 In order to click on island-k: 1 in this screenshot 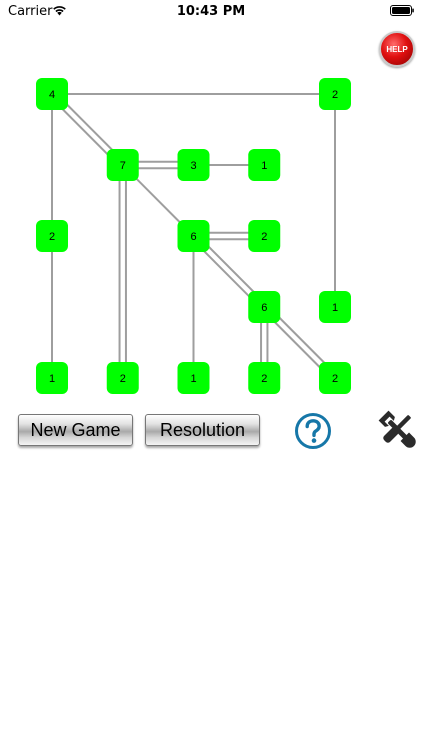, I will do `click(52, 378)`.